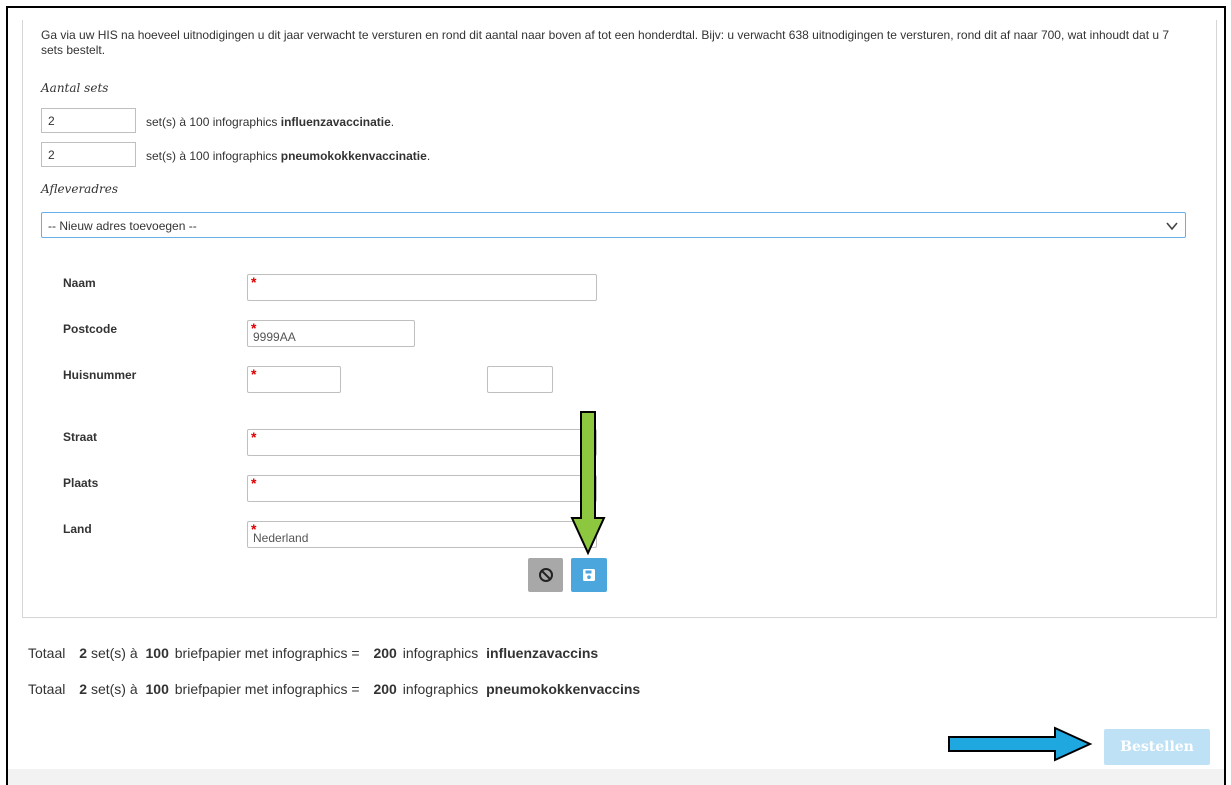  Describe the element at coordinates (80, 189) in the screenshot. I see `address-label: Afleveradres` at that location.